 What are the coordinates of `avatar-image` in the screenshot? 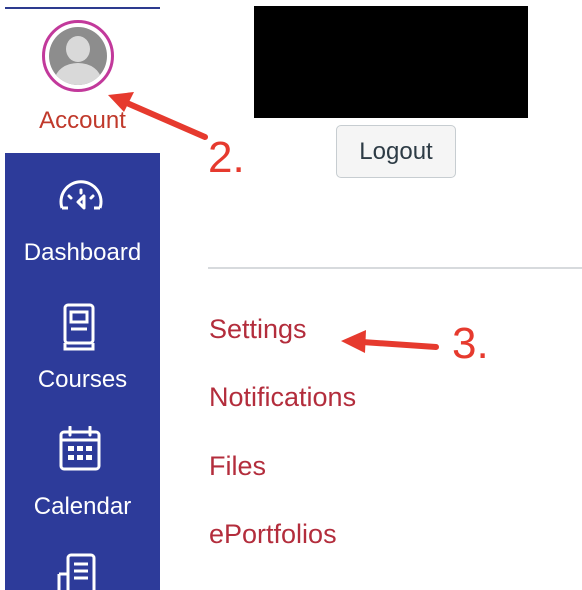 It's located at (78, 56).